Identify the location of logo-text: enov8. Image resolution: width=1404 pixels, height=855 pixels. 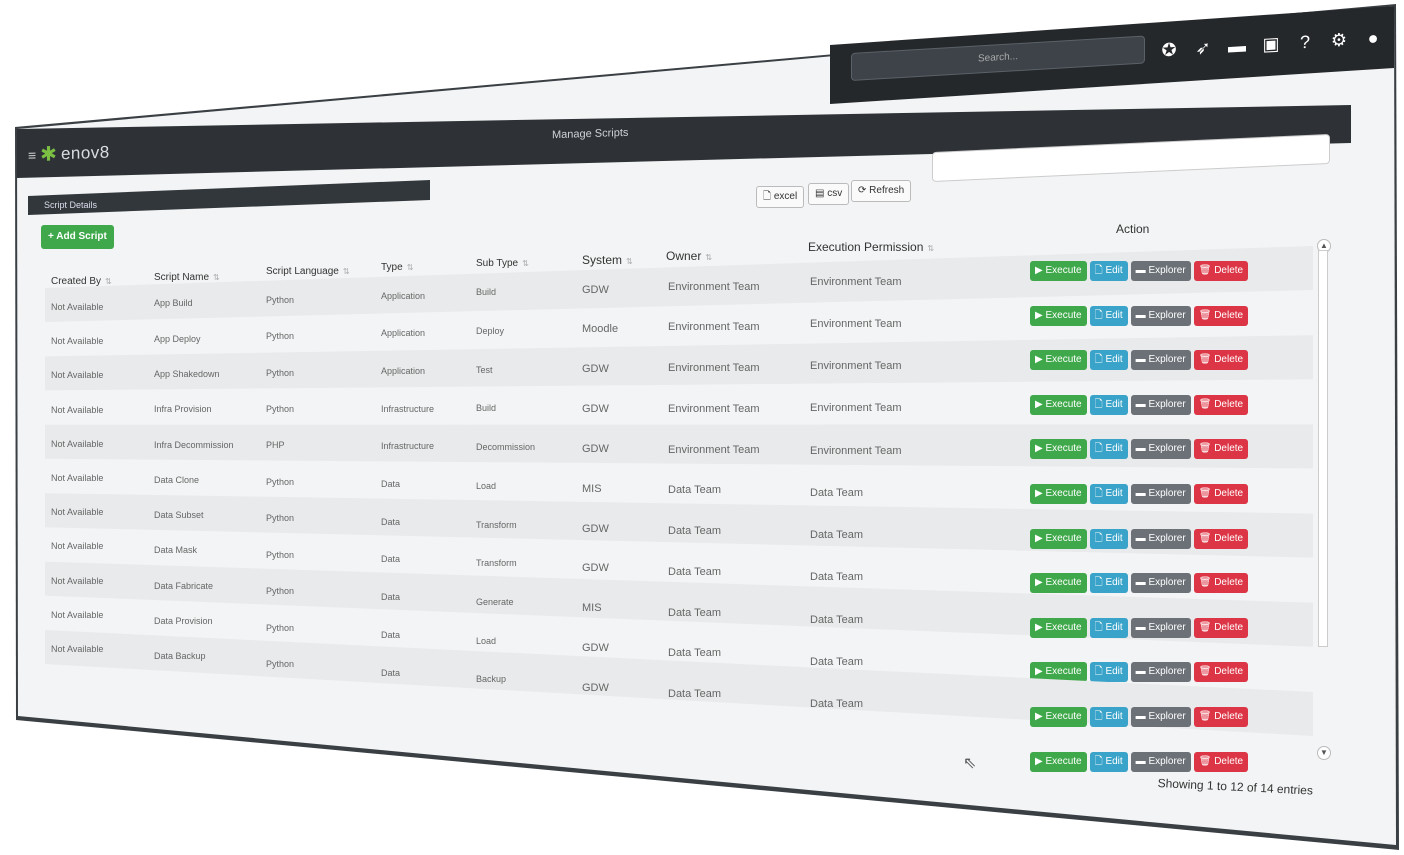
(85, 152).